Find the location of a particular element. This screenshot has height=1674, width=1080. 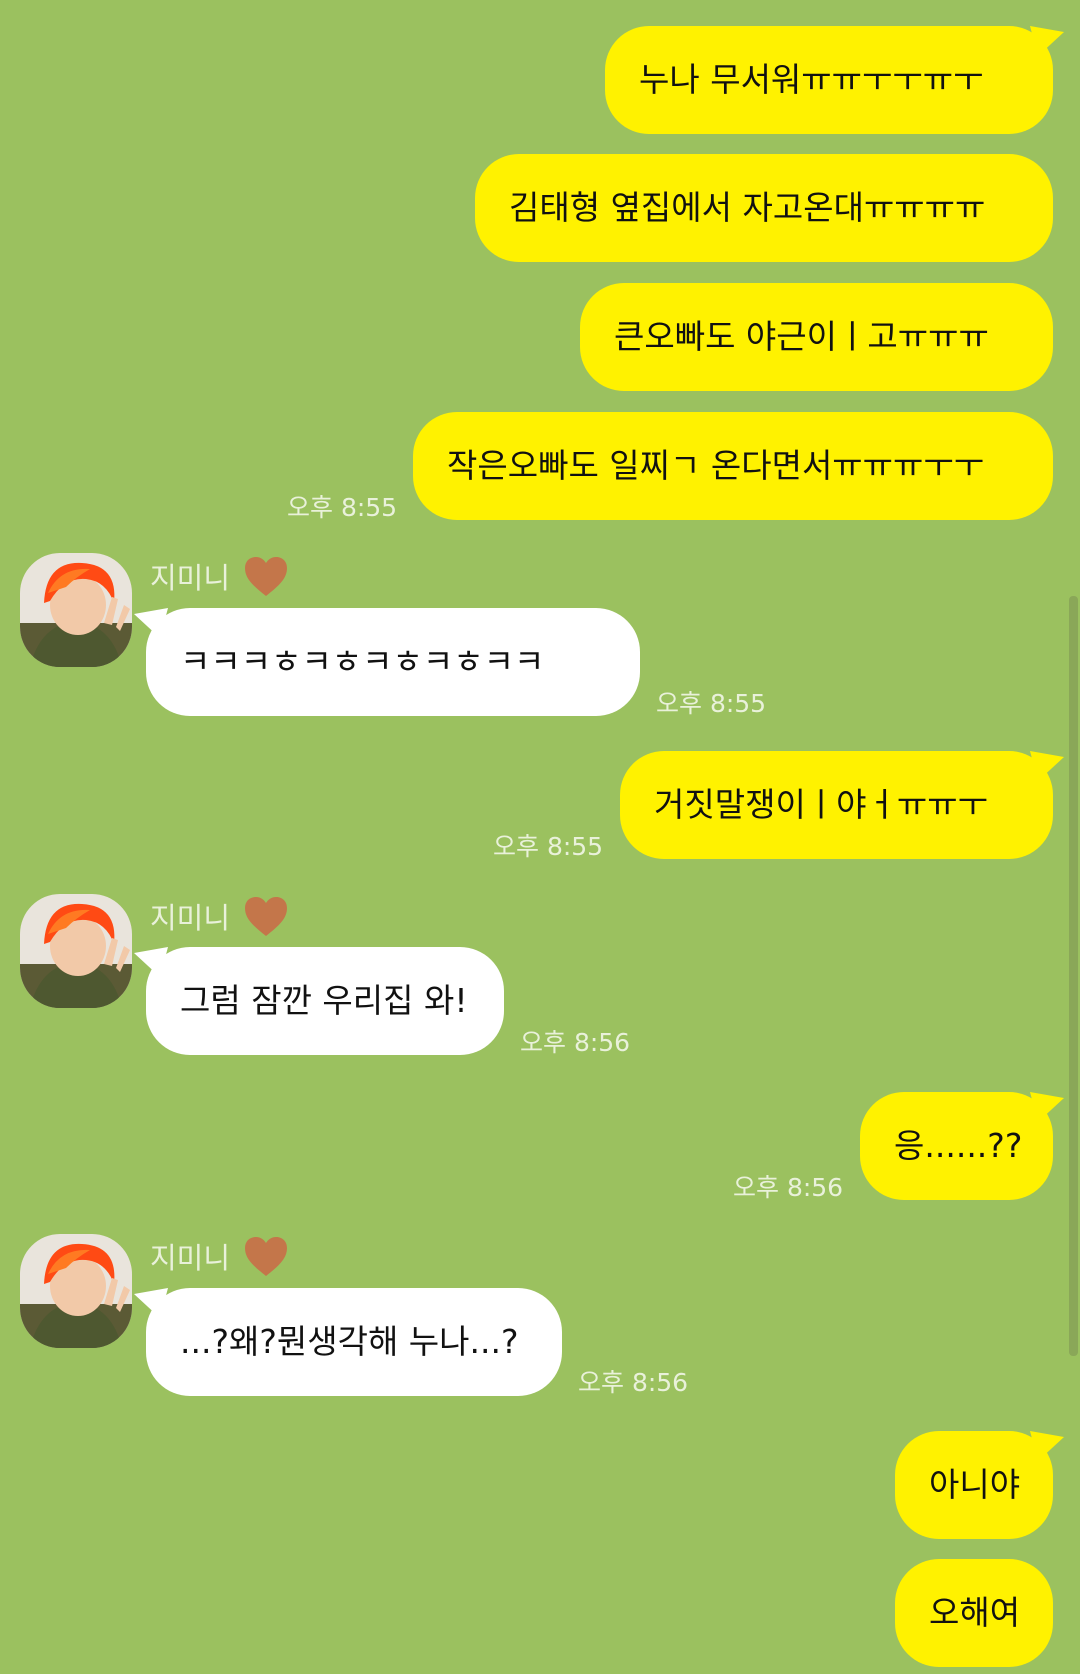

message-bubble-mine: 김태형 옆집에서 자고온대ㅠㅠㅠㅠ is located at coordinates (764, 208).